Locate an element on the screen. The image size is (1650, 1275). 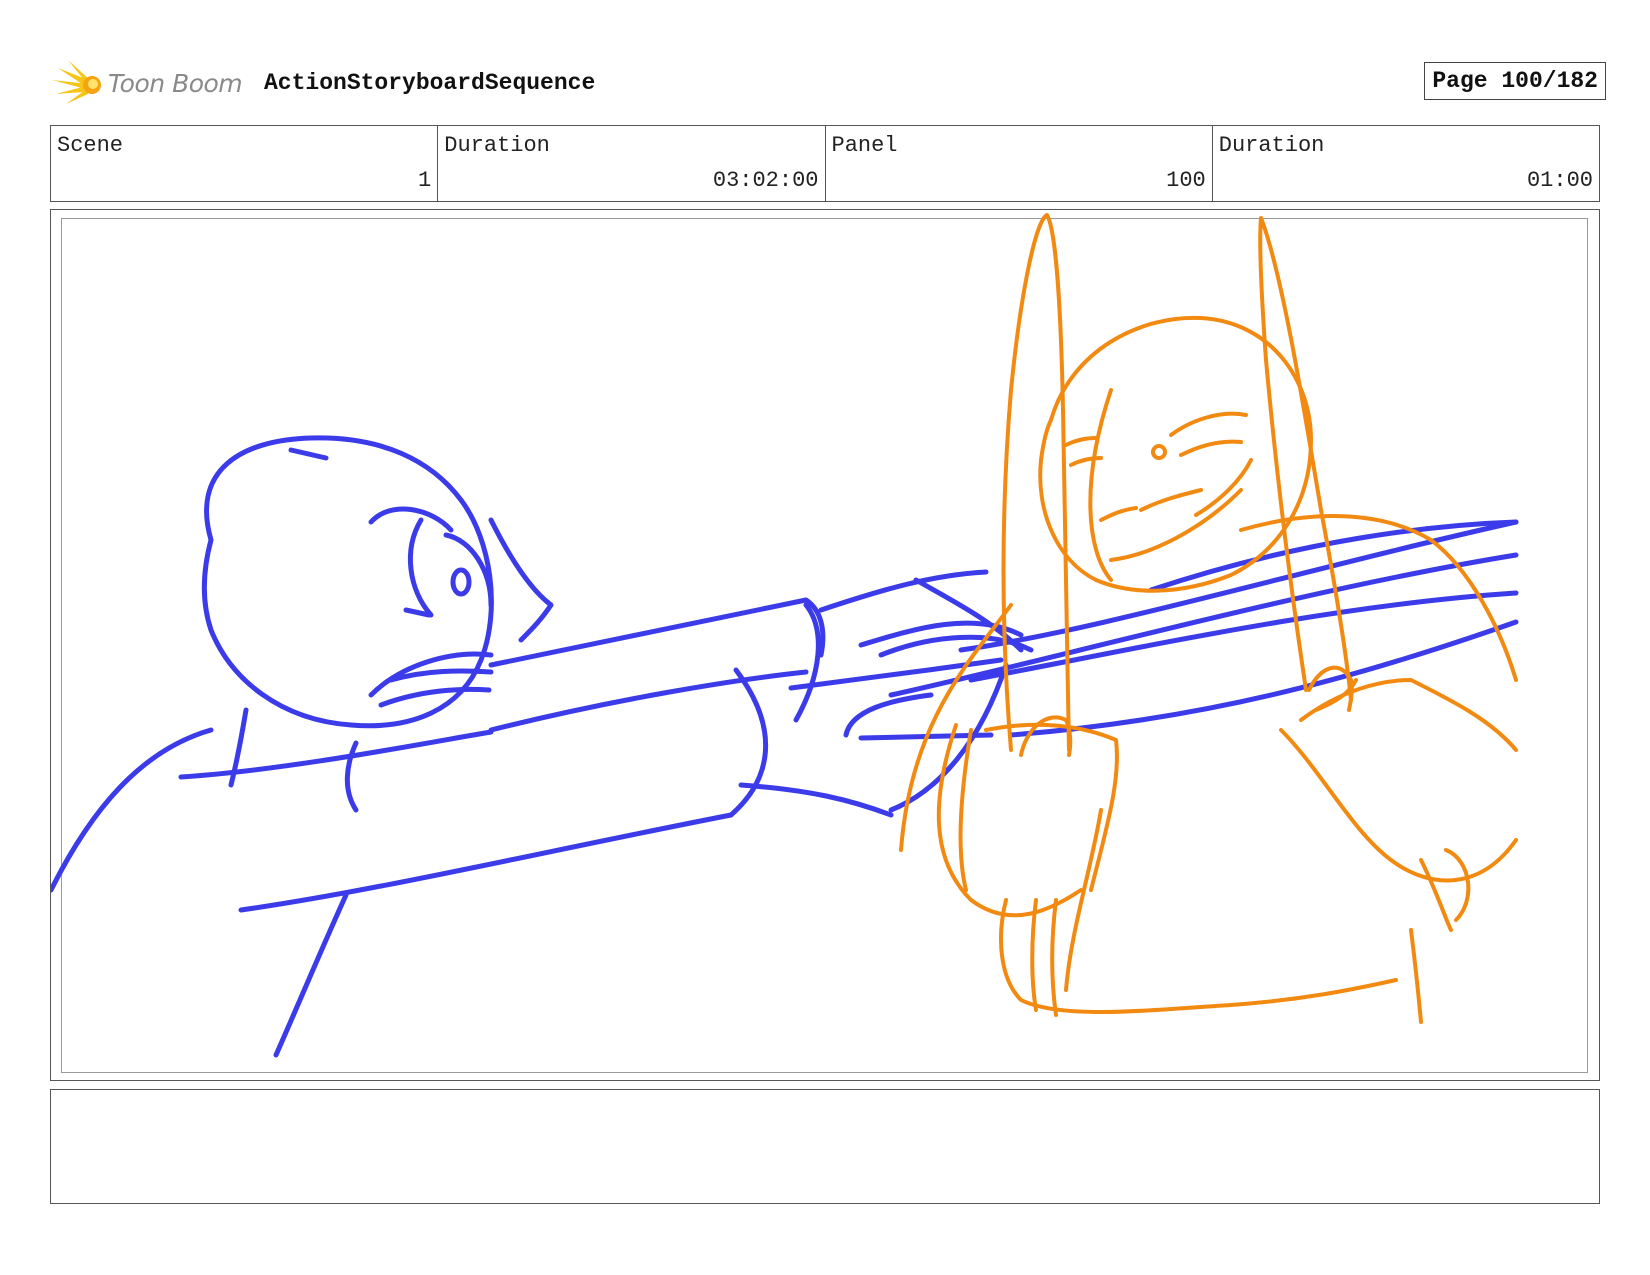
scene-value: 1 is located at coordinates (425, 180).